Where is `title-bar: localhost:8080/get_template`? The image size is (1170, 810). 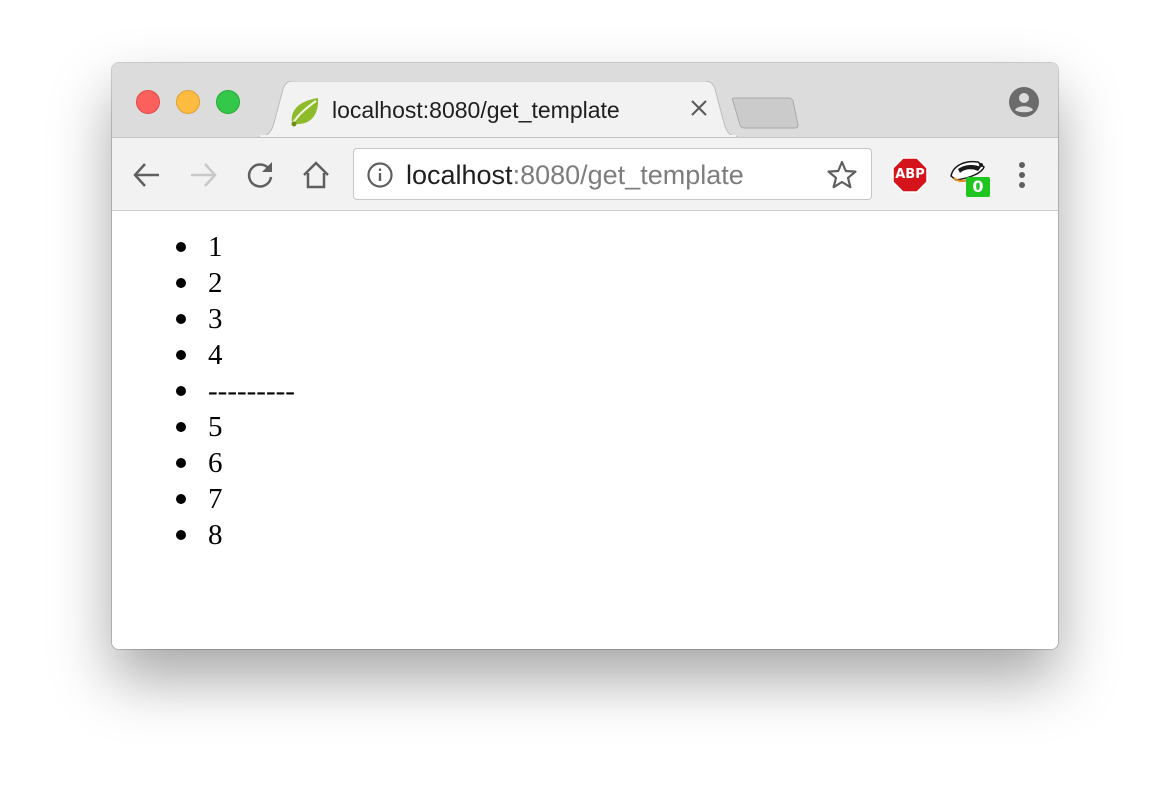 title-bar: localhost:8080/get_template is located at coordinates (585, 100).